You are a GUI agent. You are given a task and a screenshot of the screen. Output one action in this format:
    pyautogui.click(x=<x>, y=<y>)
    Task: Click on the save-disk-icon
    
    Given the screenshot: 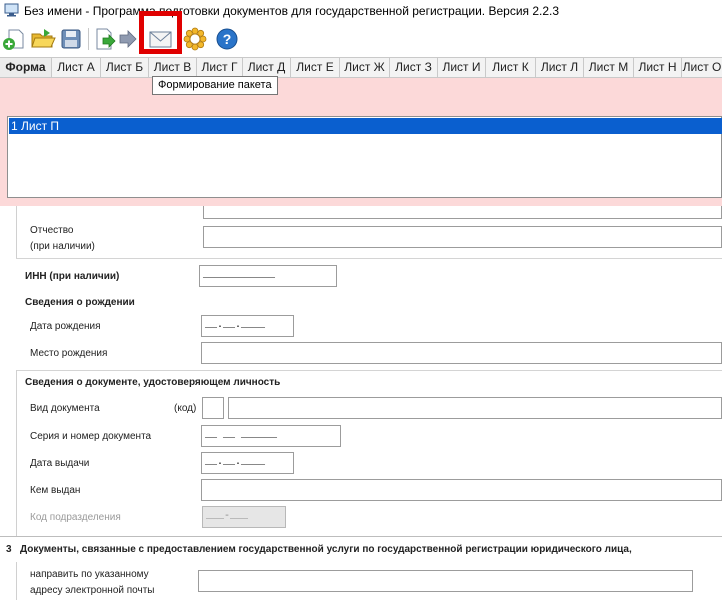 What is the action you would take?
    pyautogui.click(x=71, y=39)
    